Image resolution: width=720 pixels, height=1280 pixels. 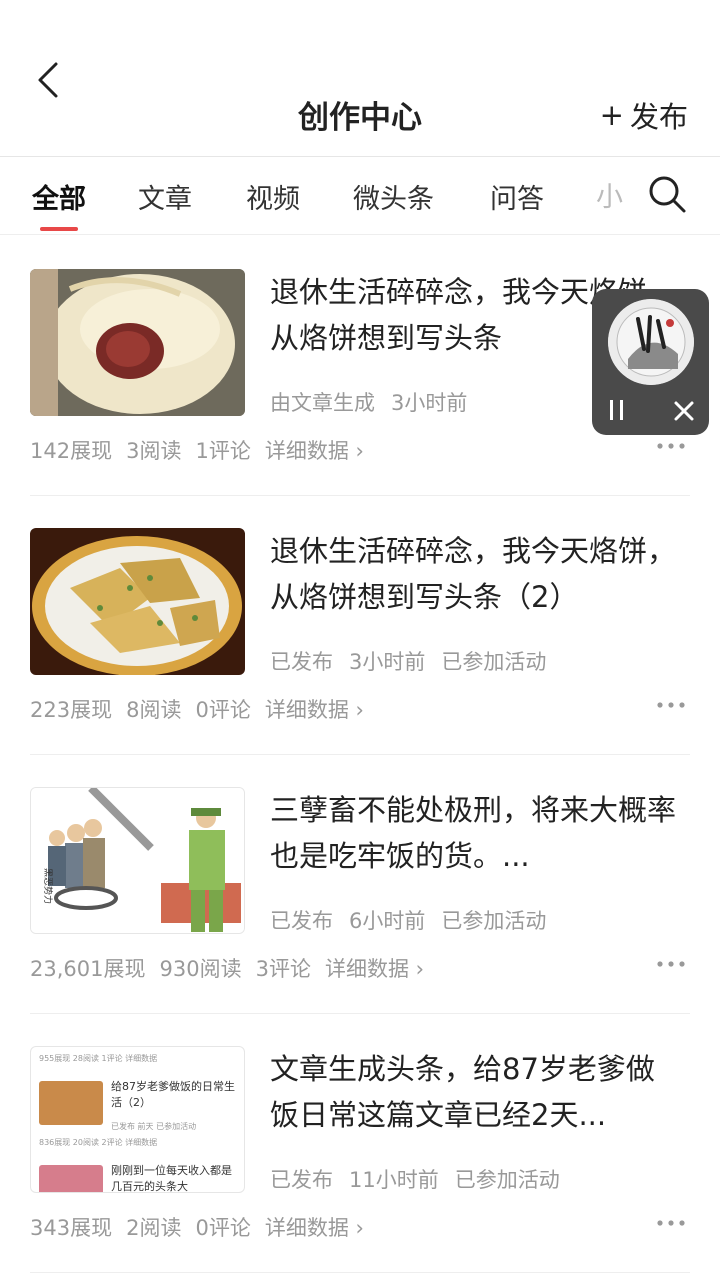 I want to click on tab-videos: 视频, so click(x=273, y=196).